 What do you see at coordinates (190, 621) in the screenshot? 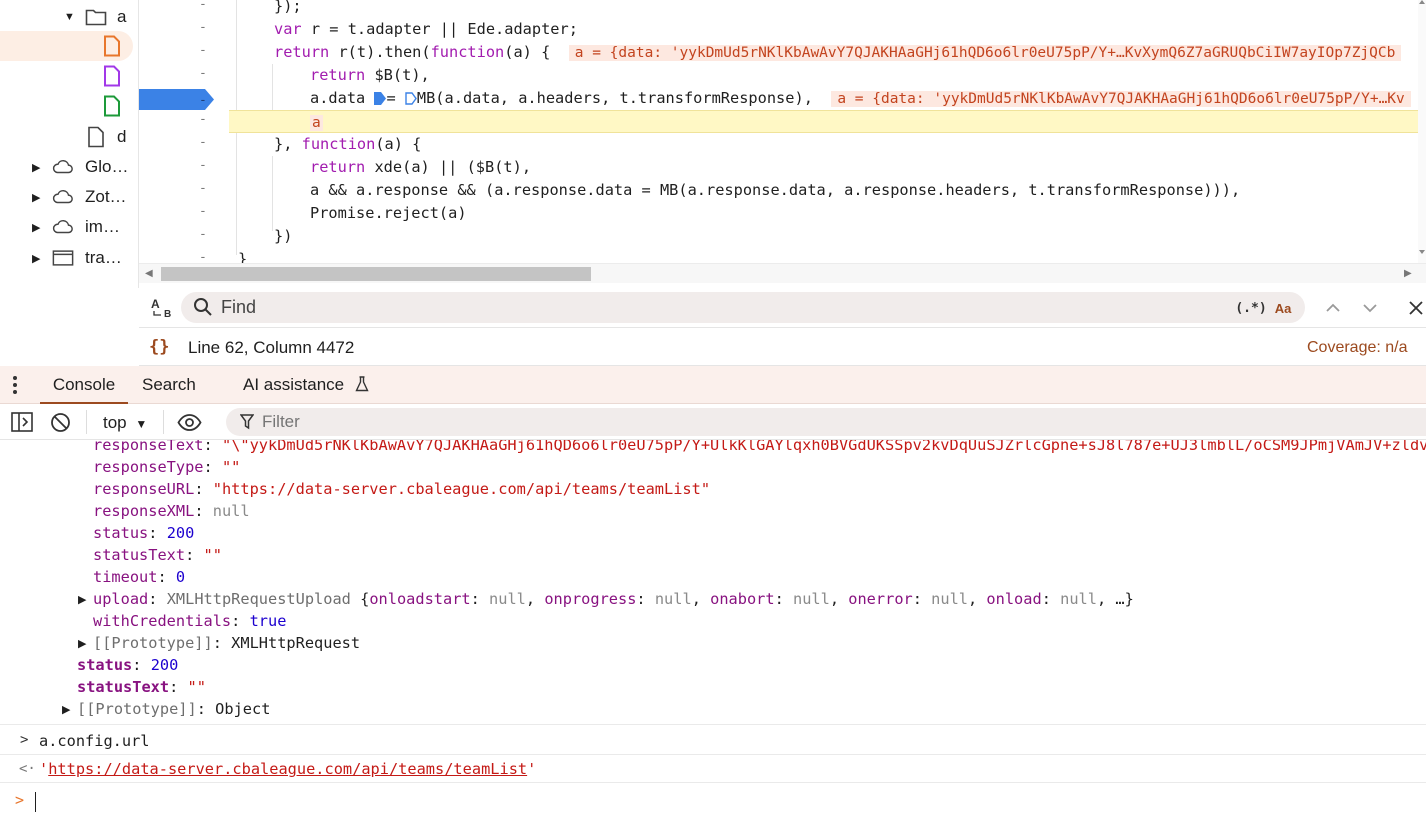
I see `object-property: withCredentials: true` at bounding box center [190, 621].